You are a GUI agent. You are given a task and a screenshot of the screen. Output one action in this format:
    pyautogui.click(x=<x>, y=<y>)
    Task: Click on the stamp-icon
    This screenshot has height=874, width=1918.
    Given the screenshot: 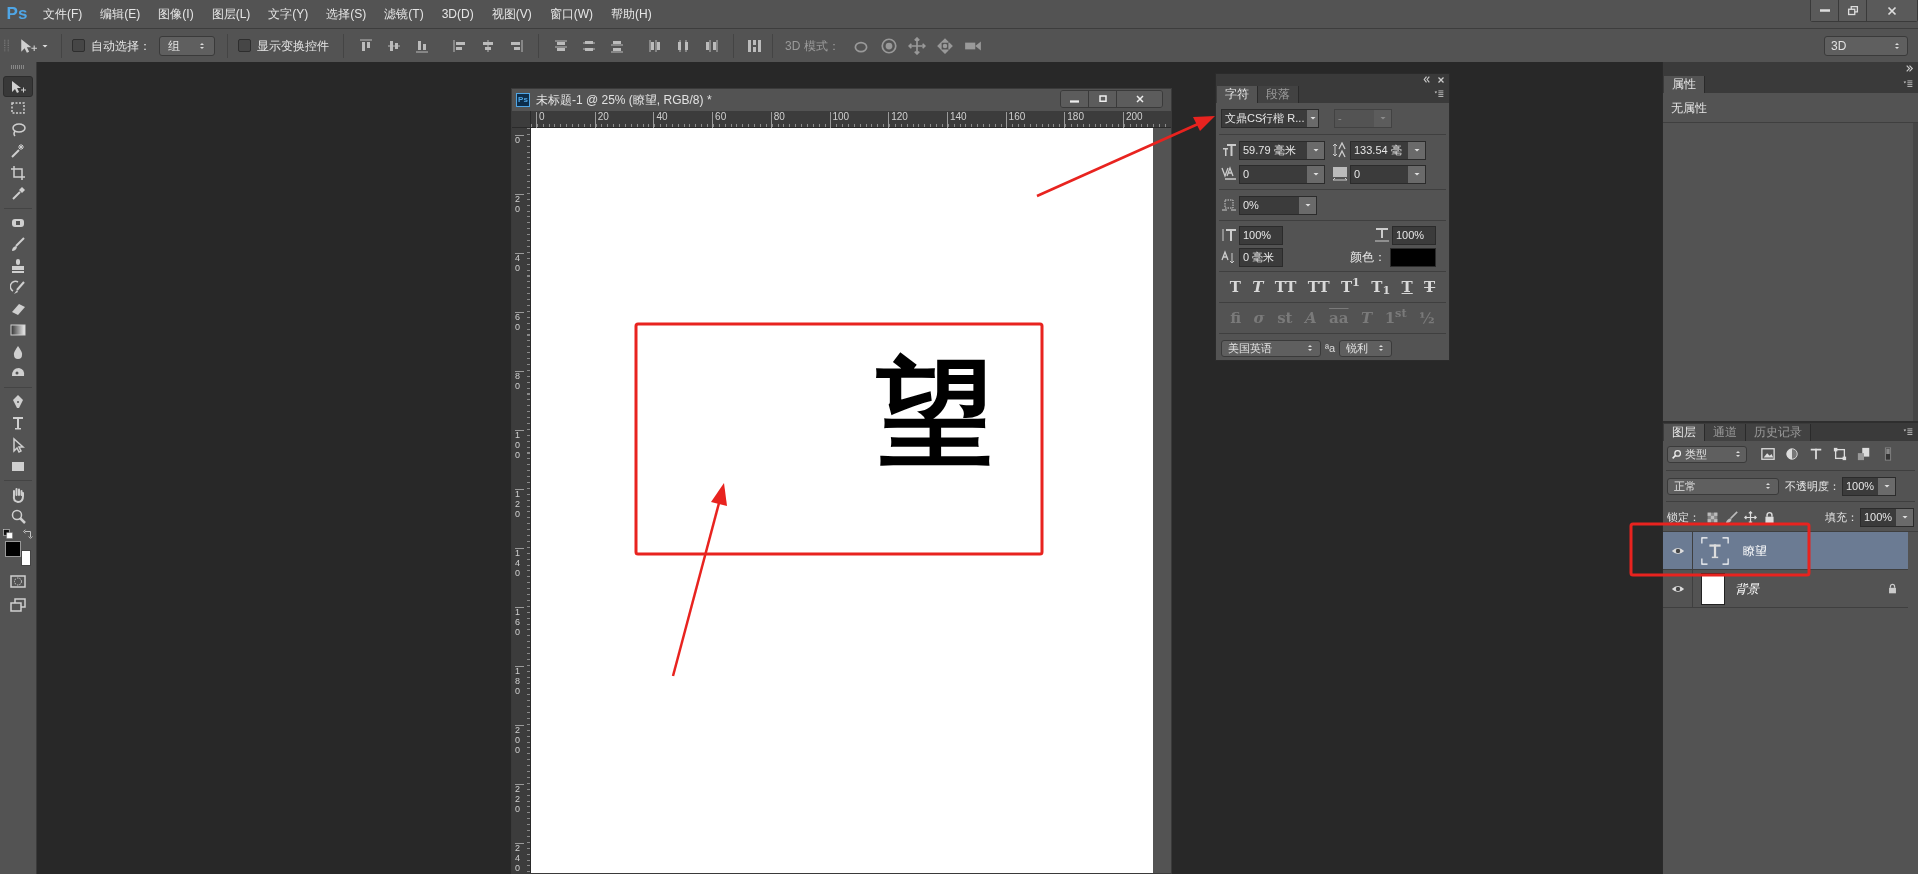 What is the action you would take?
    pyautogui.click(x=18, y=265)
    